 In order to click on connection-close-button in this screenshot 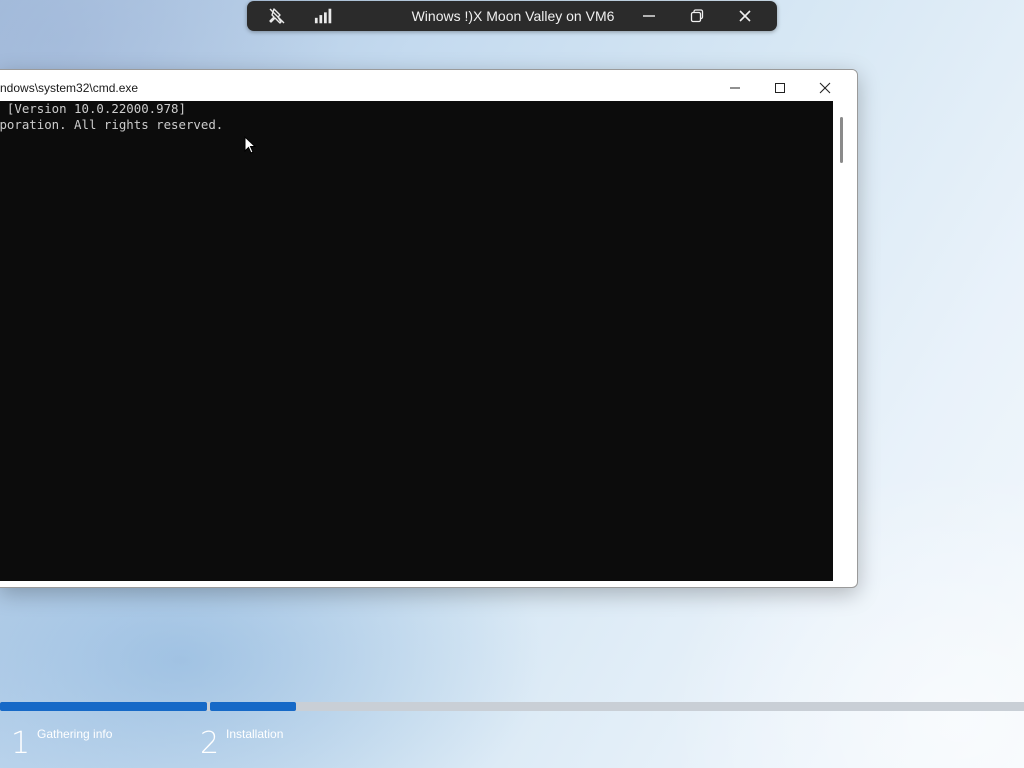, I will do `click(745, 16)`.